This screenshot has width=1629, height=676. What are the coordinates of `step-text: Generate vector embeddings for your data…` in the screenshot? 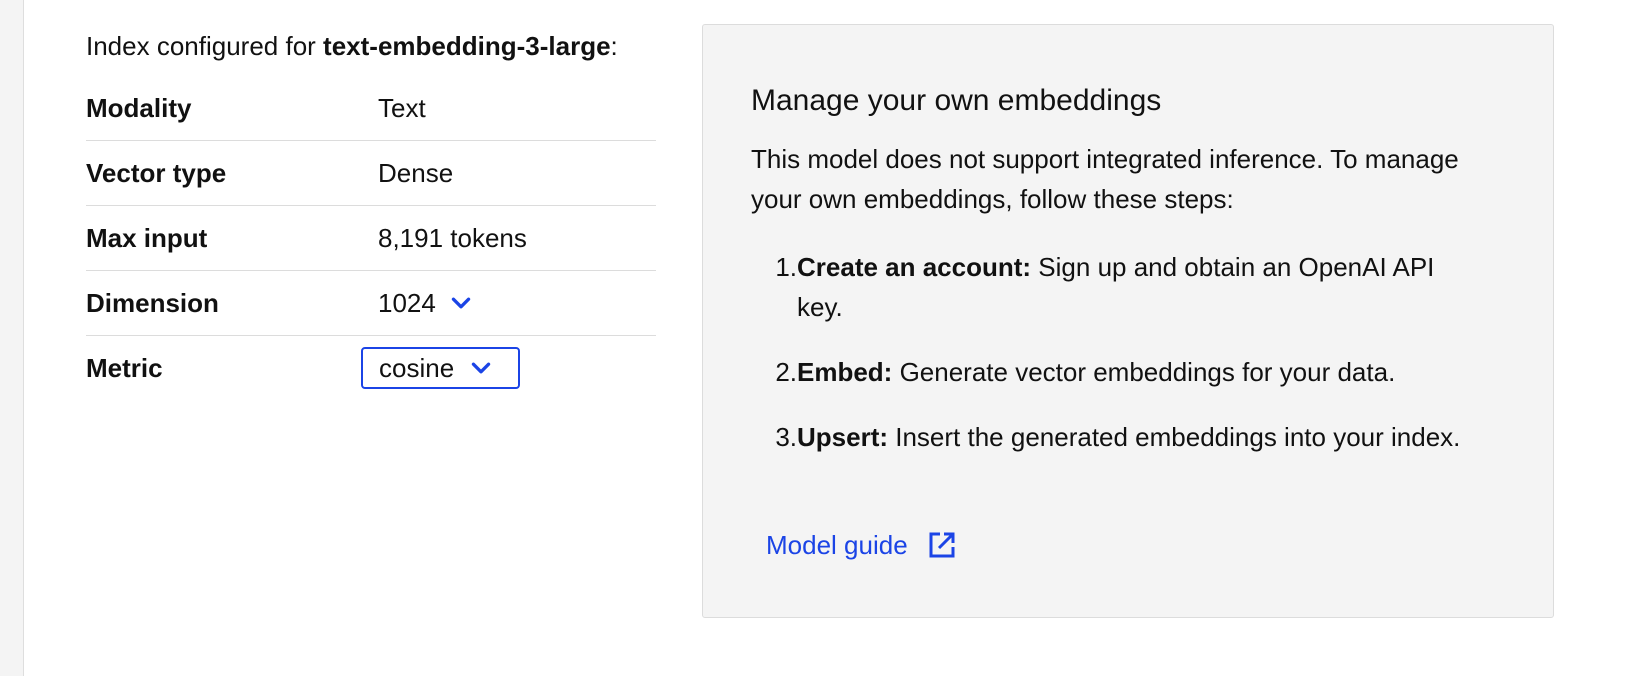 It's located at (1144, 372).